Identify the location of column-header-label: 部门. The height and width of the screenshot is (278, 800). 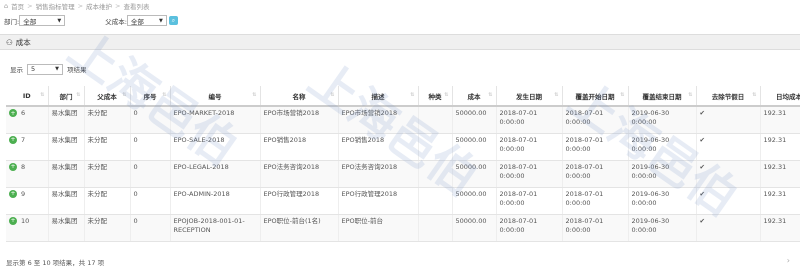
(66, 96).